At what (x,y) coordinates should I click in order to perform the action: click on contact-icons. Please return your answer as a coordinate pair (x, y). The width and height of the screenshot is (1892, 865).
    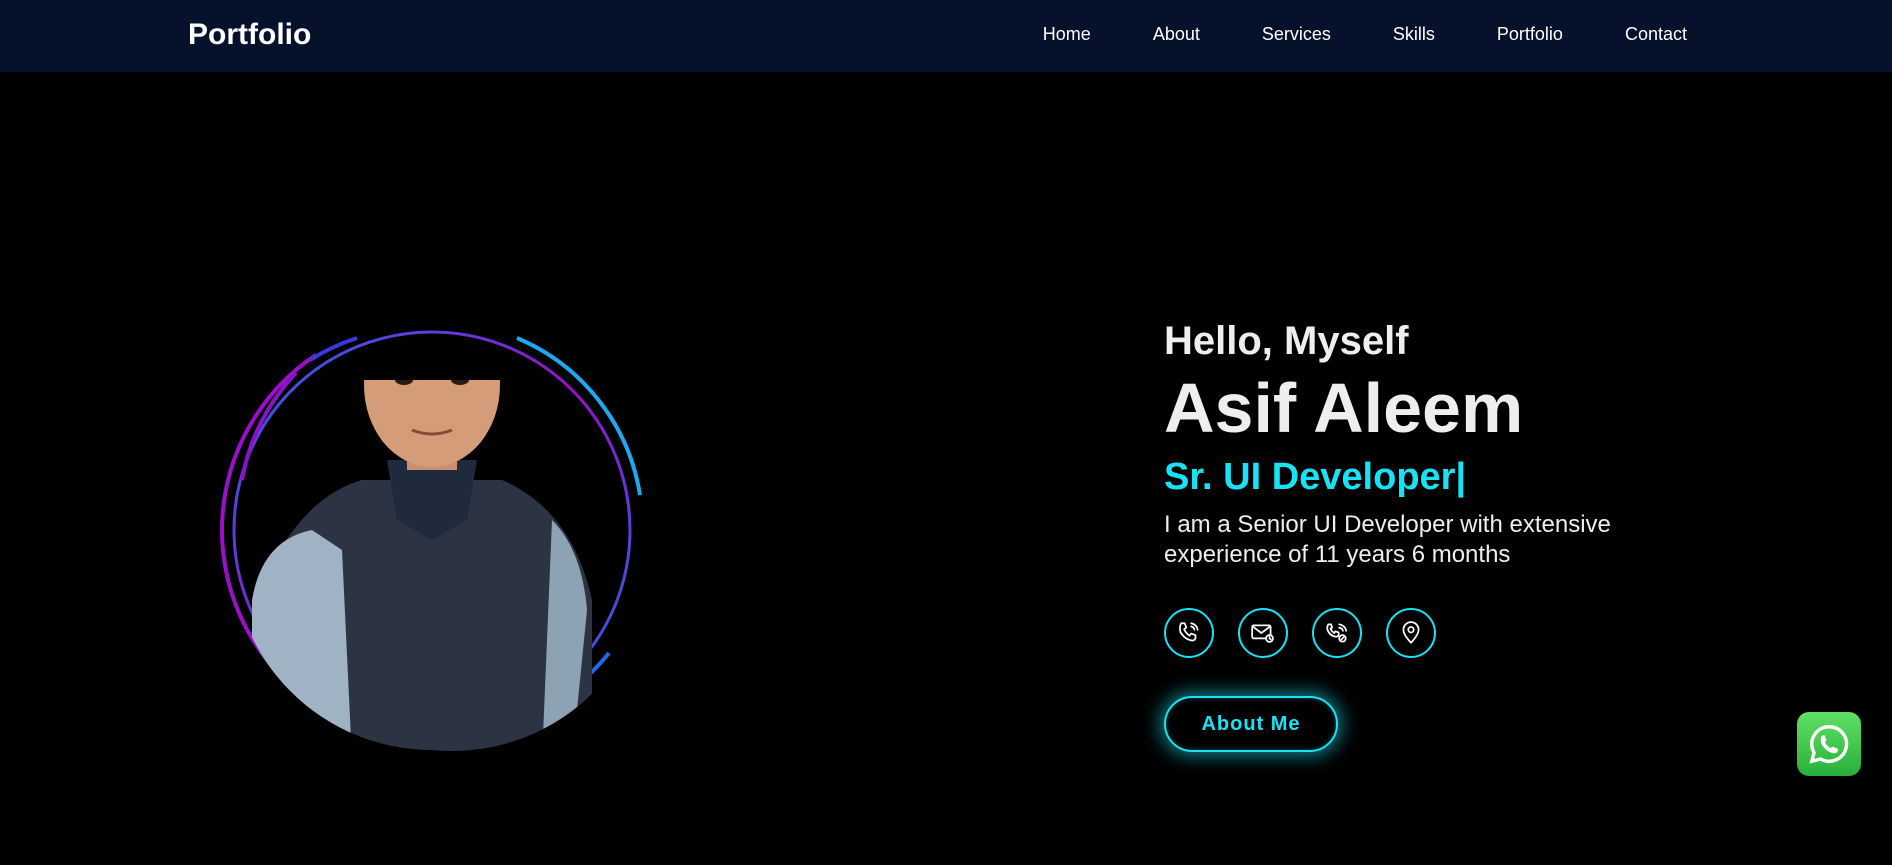
    Looking at the image, I should click on (1424, 633).